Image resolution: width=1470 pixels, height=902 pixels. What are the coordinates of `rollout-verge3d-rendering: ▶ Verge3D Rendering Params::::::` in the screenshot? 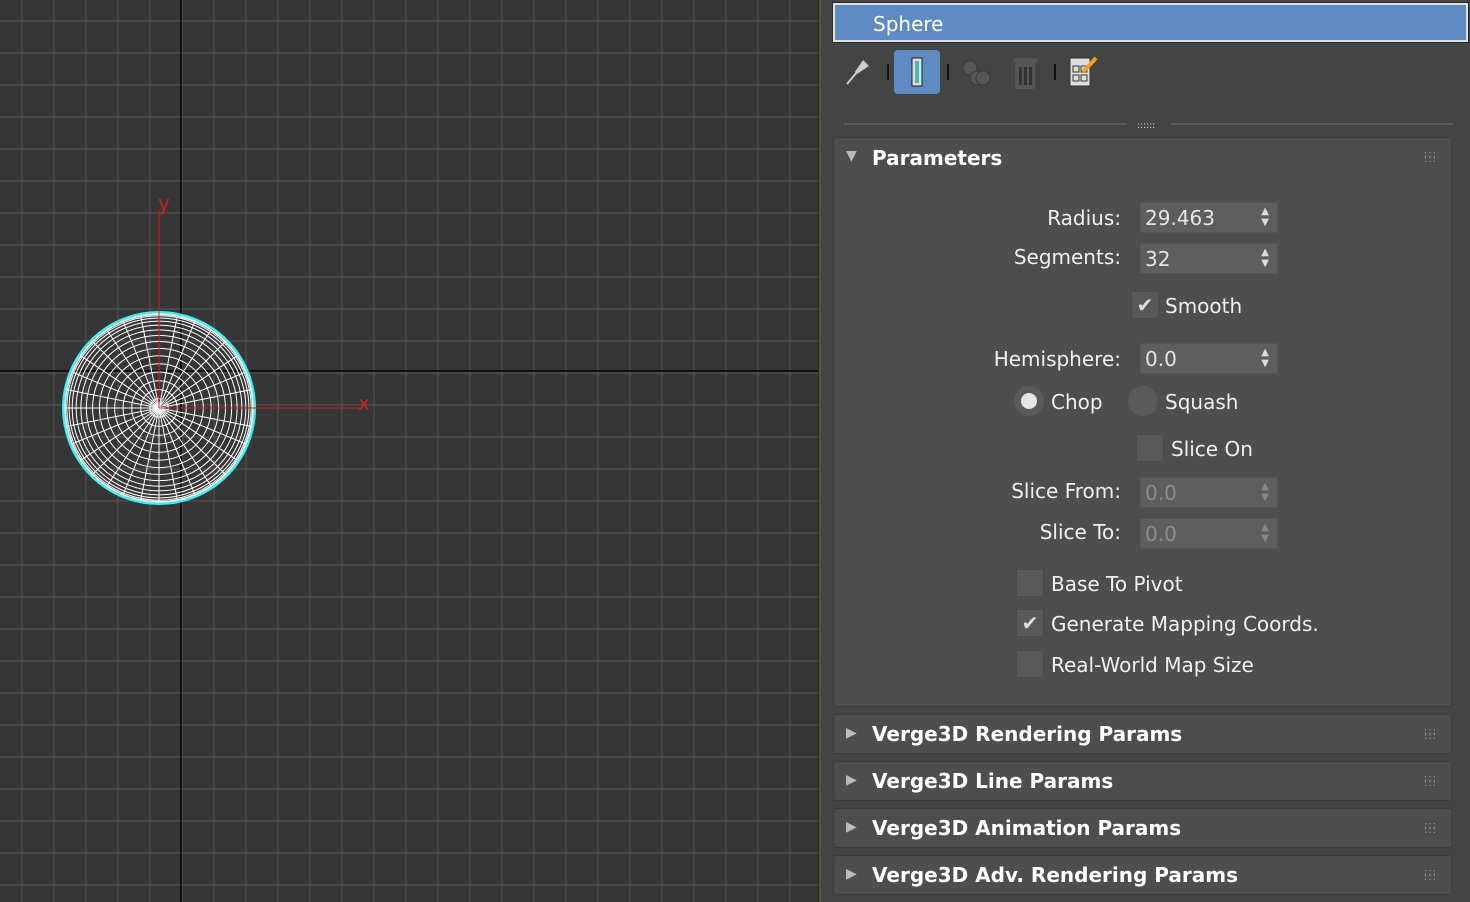 It's located at (1142, 734).